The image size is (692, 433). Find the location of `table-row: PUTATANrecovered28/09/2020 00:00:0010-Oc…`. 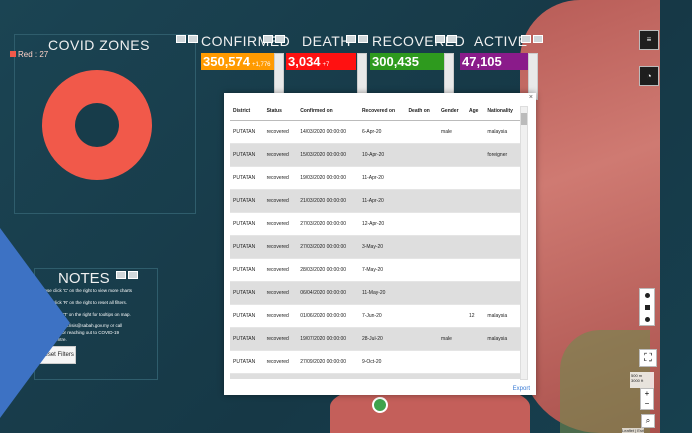

table-row: PUTATANrecovered28/09/2020 00:00:0010-Oc… is located at coordinates (376, 376).